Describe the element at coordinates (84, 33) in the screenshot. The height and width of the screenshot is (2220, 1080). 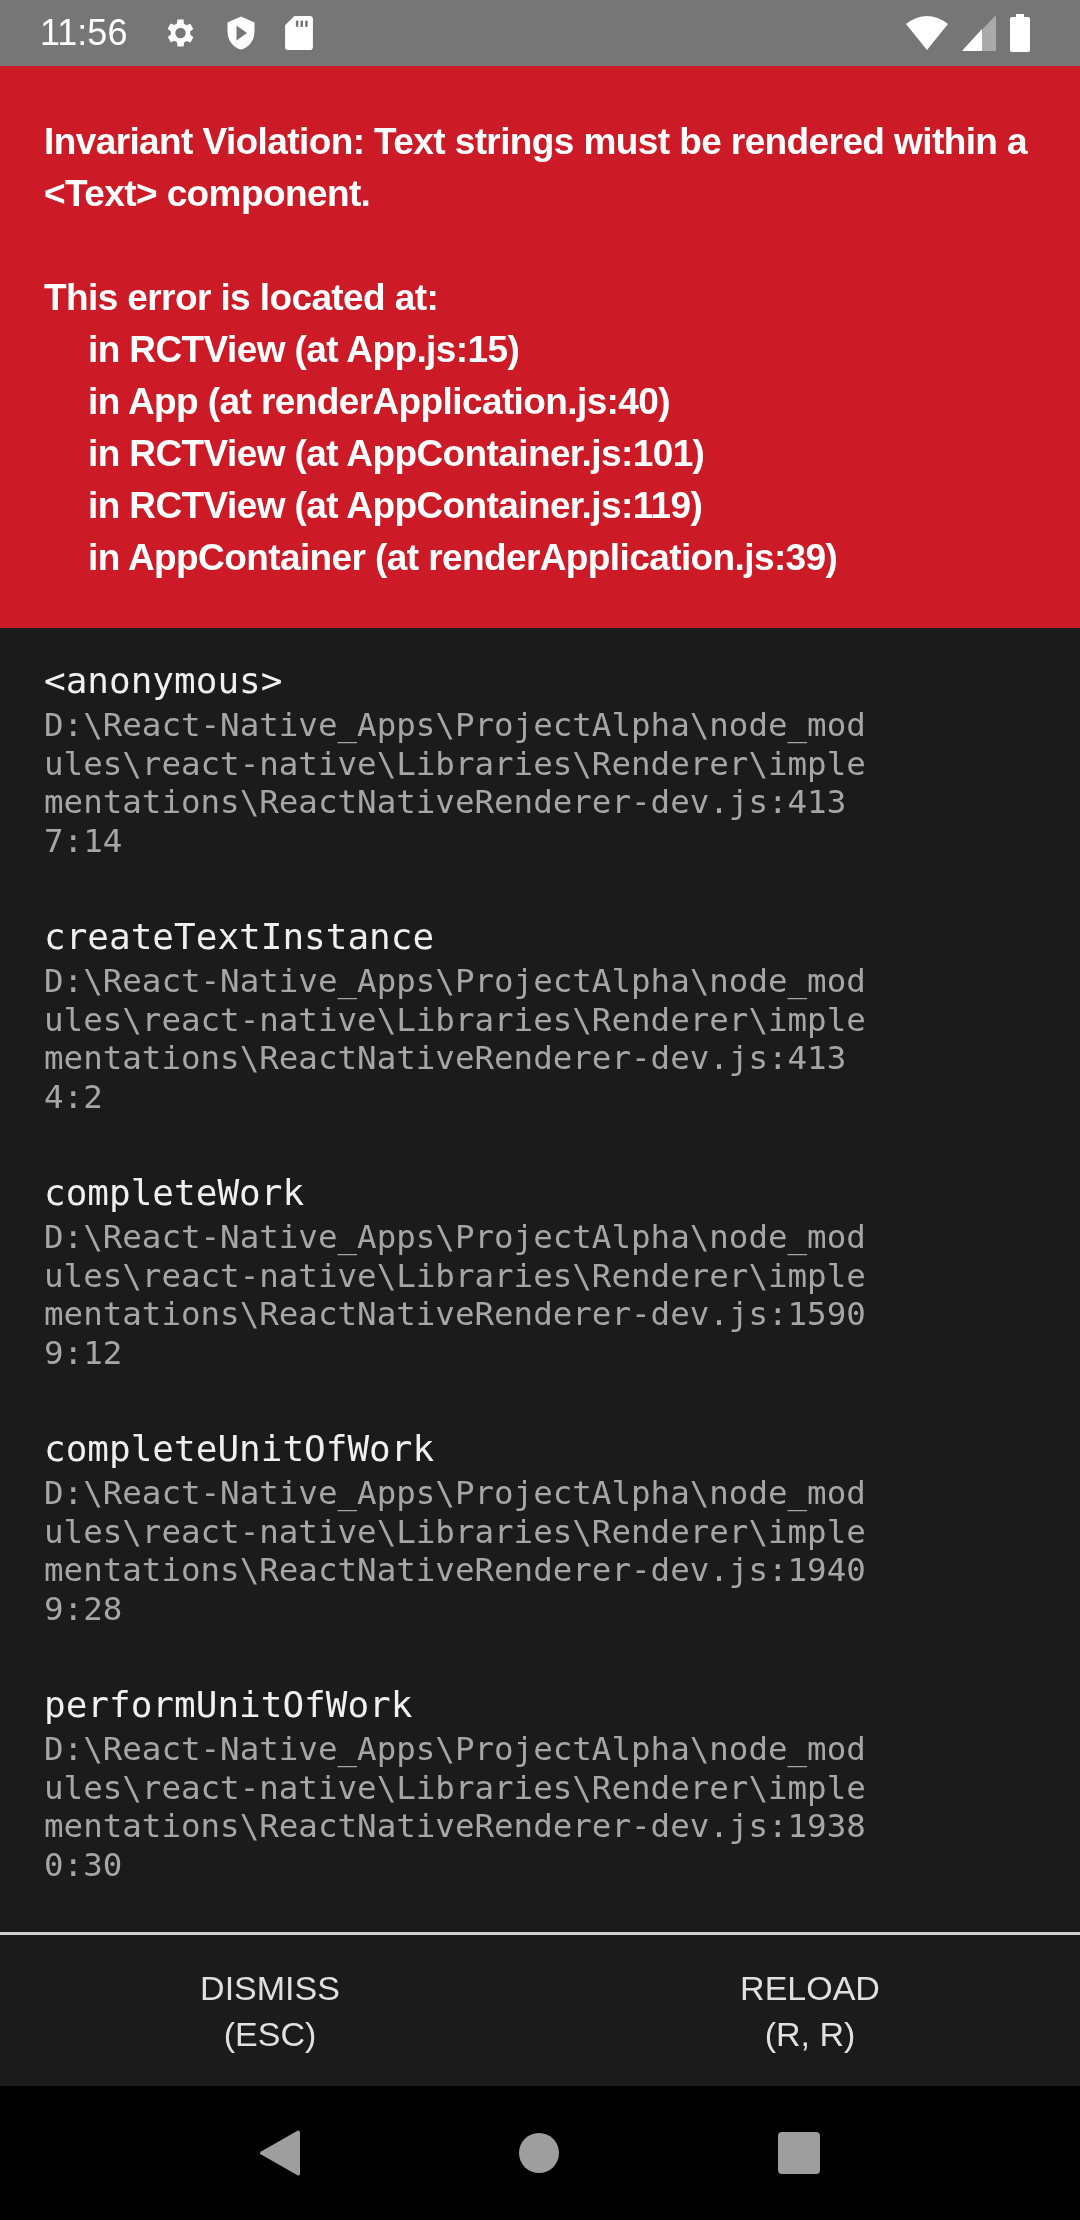
I see `status-time: 11:56` at that location.